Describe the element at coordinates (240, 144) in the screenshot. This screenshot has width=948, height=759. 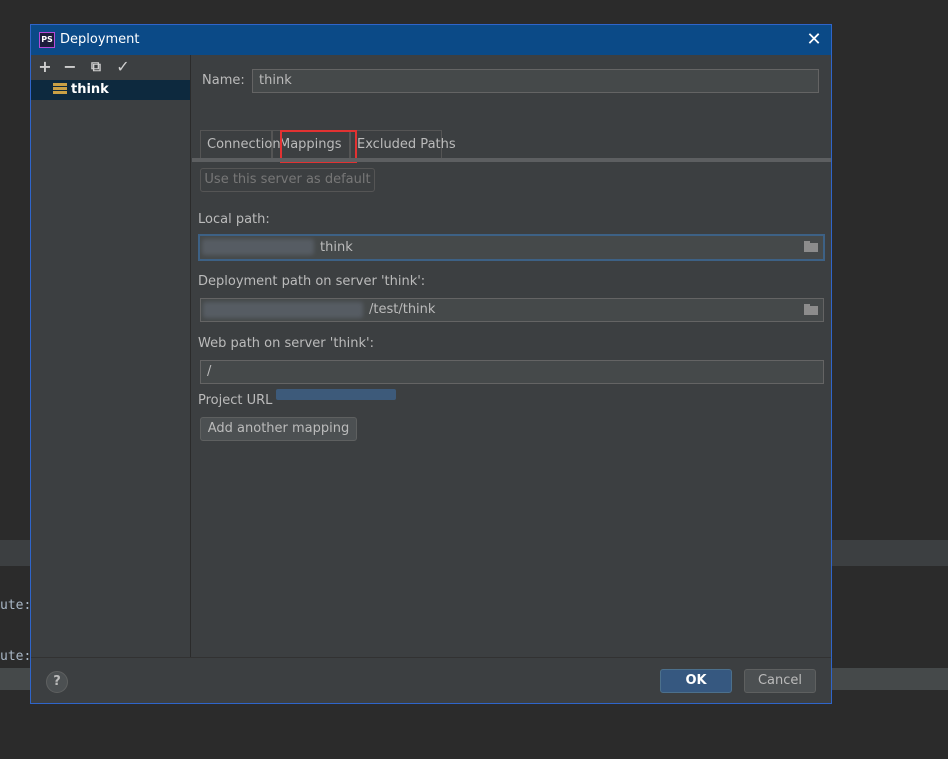
I see `tab-connection: Connection` at that location.